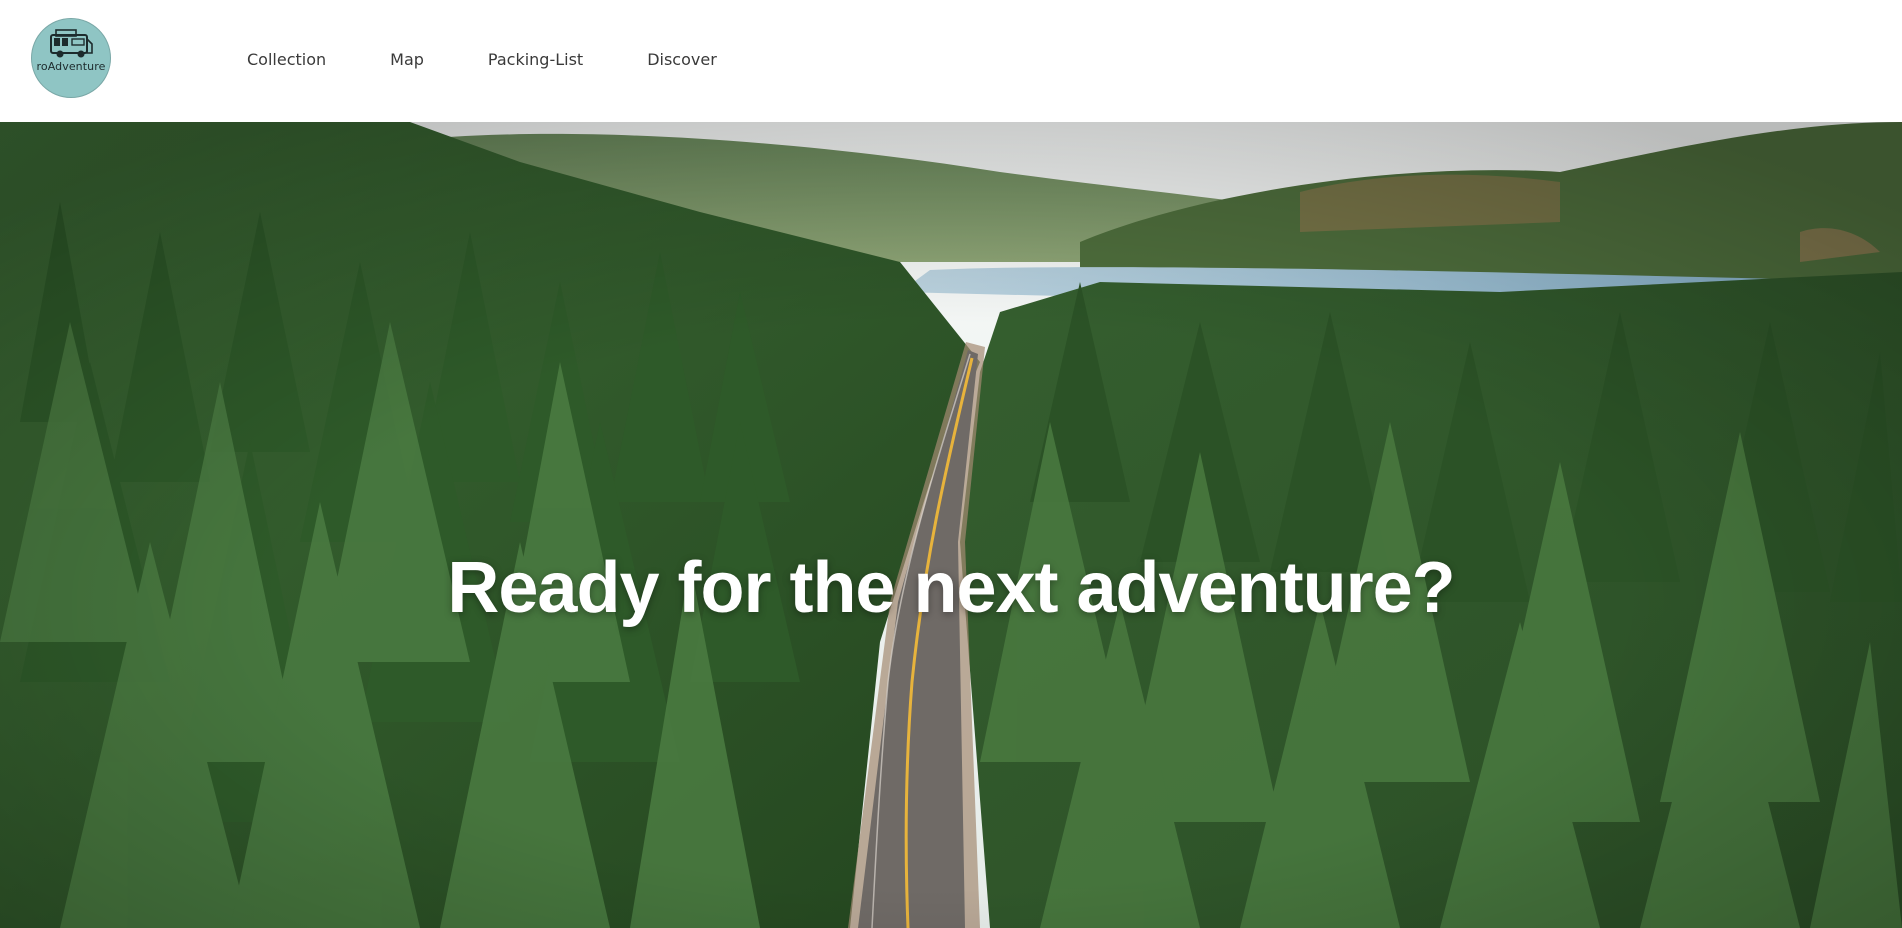 The height and width of the screenshot is (928, 1902). I want to click on nav-item-packing-list: Packing-List, so click(535, 59).